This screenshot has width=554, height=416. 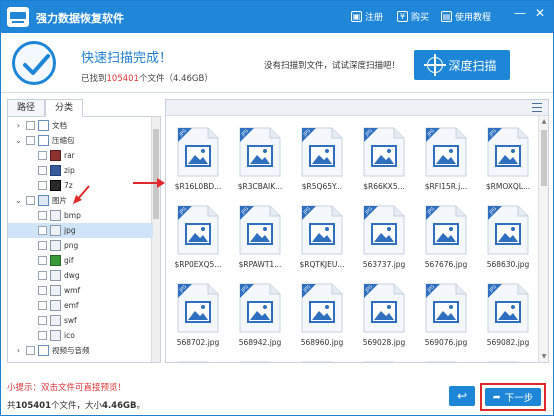 I want to click on file-item: JPG 563737.jpg, so click(x=384, y=239).